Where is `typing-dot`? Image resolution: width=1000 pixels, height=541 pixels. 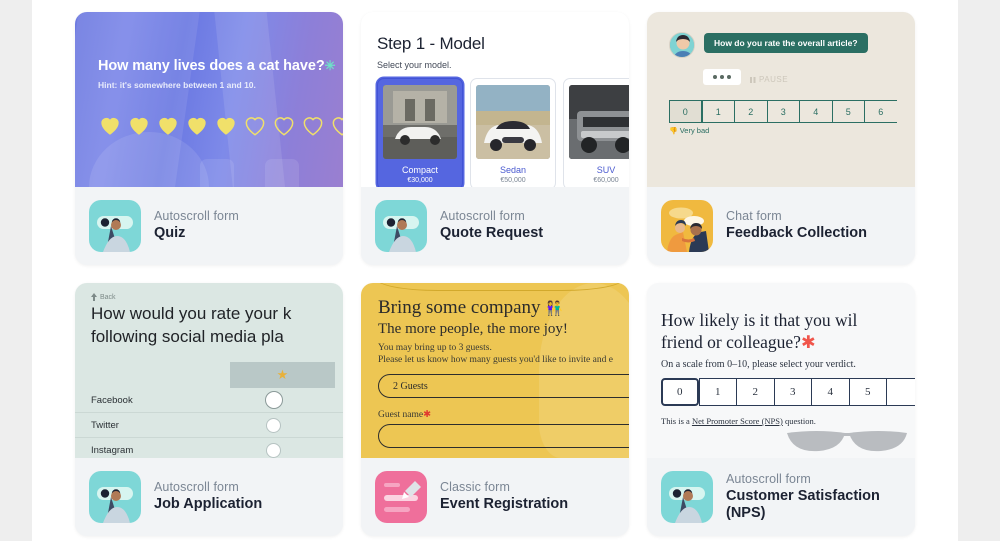 typing-dot is located at coordinates (729, 77).